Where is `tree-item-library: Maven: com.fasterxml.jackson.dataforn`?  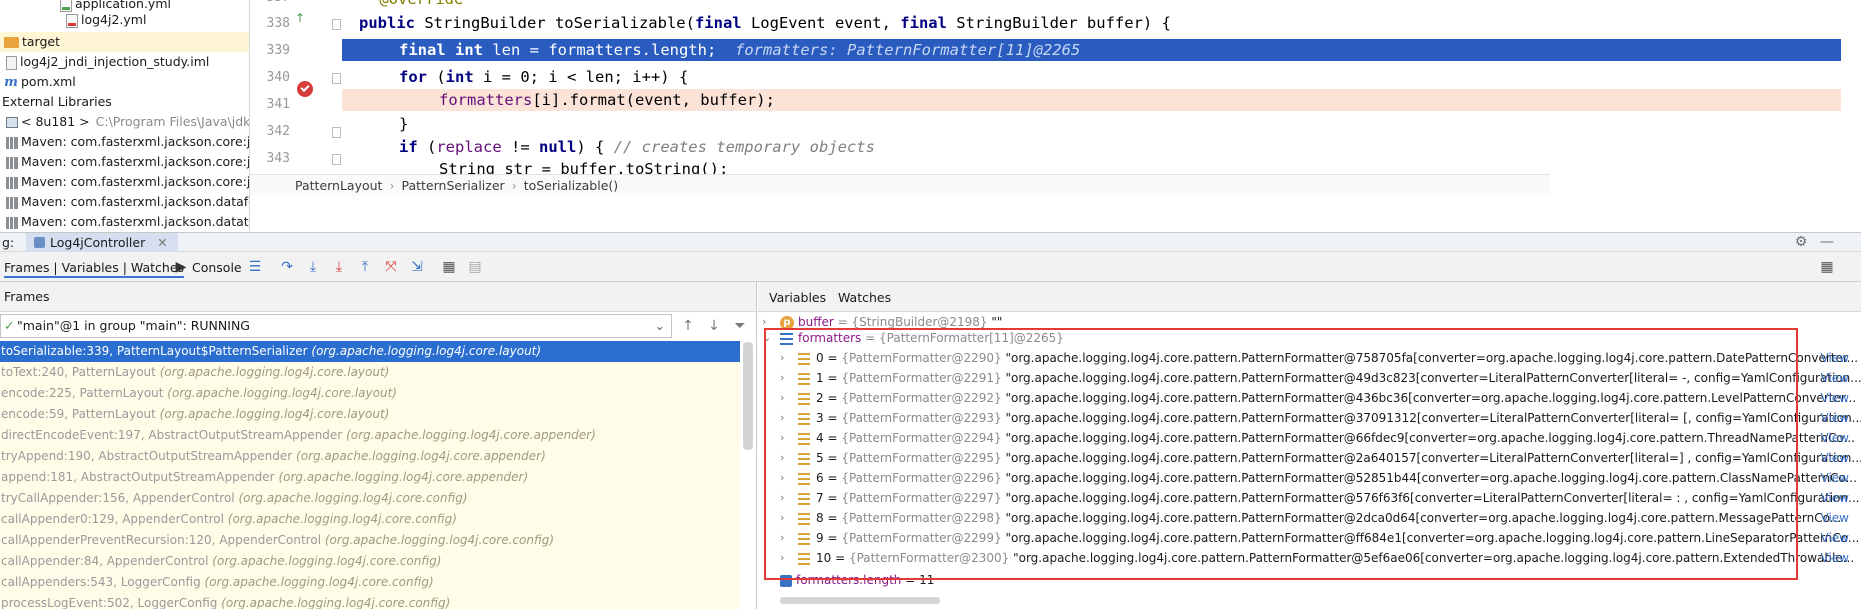 tree-item-library: Maven: com.fasterxml.jackson.dataforn is located at coordinates (124, 202).